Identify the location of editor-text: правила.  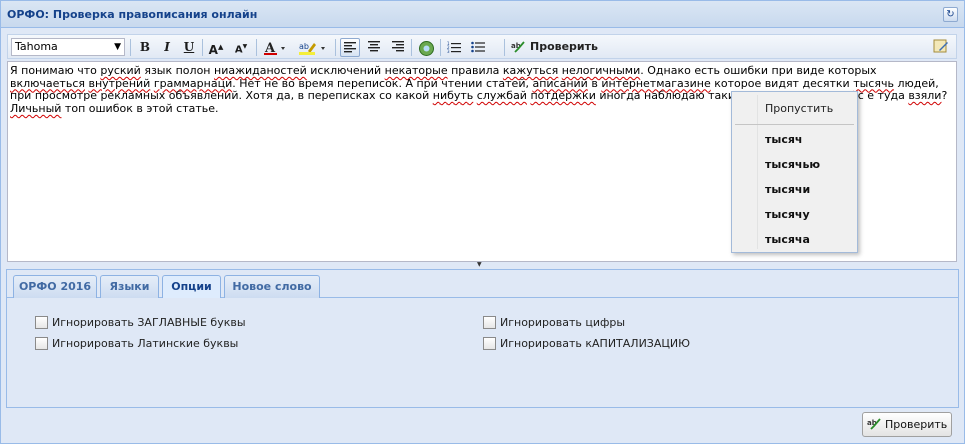
(475, 70).